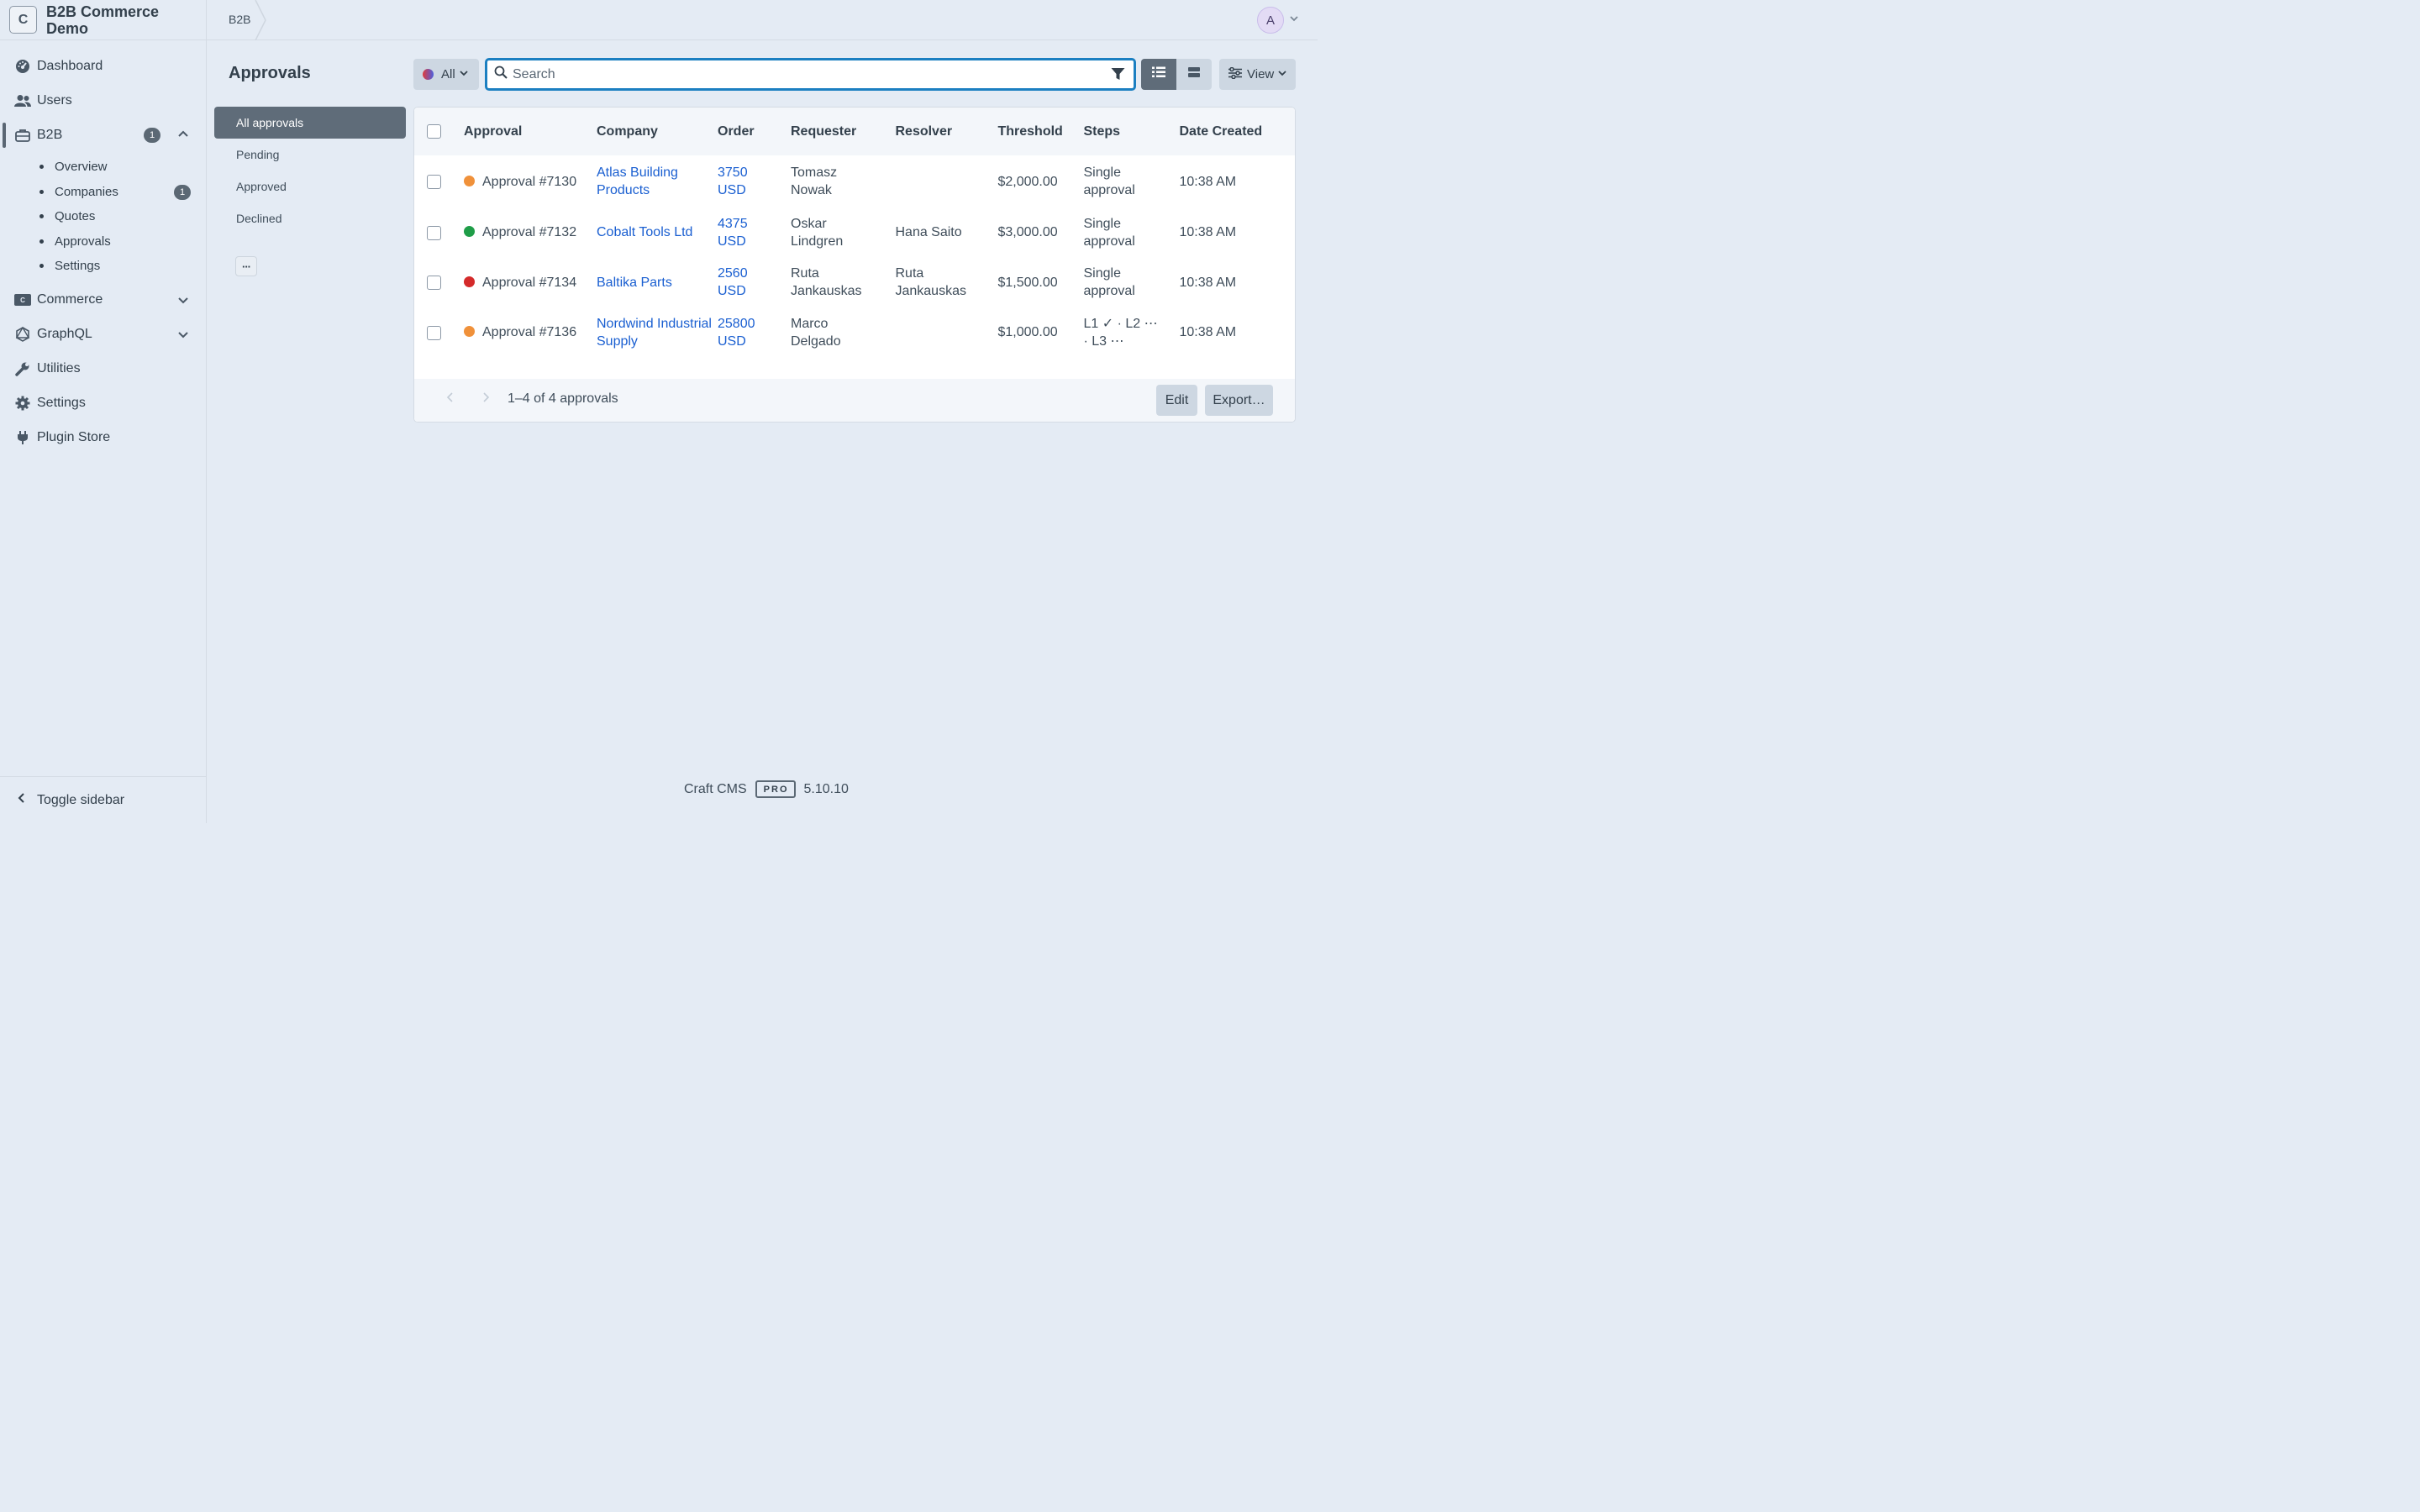 The image size is (2420, 1512). What do you see at coordinates (240, 19) in the screenshot?
I see `breadcrumb-b2b: B2B` at bounding box center [240, 19].